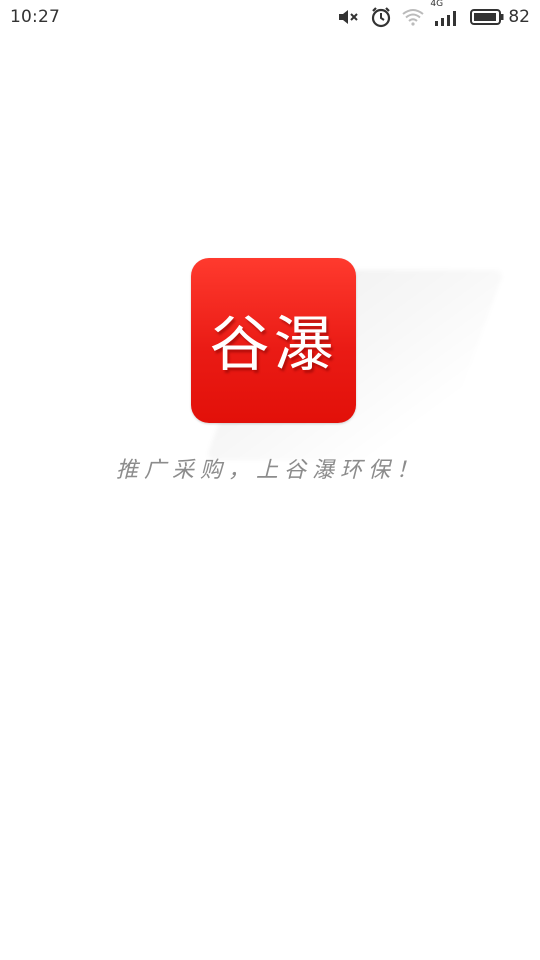 This screenshot has height=960, width=540. Describe the element at coordinates (269, 470) in the screenshot. I see `splash-slogan: 推广采购，上谷瀑环保！` at that location.